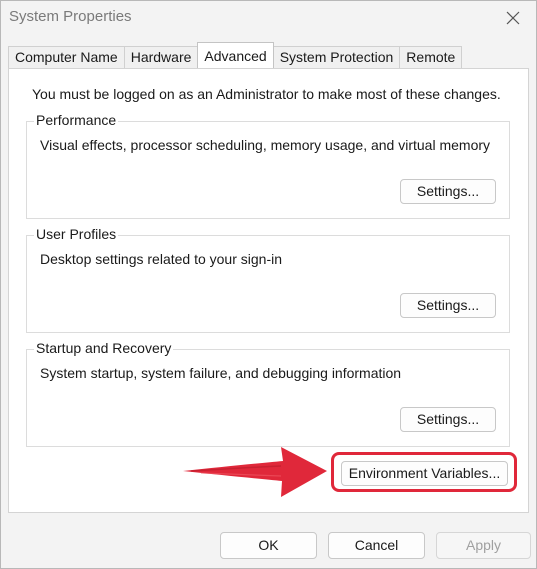  What do you see at coordinates (76, 234) in the screenshot?
I see `user-profiles-group-title: User Profiles` at bounding box center [76, 234].